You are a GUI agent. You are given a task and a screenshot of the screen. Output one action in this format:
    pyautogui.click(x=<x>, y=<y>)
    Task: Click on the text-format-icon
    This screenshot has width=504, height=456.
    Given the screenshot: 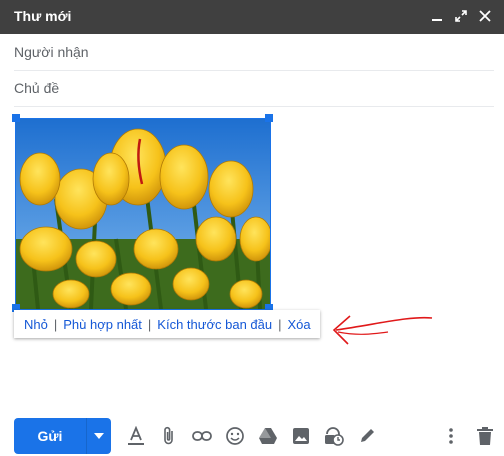 What is the action you would take?
    pyautogui.click(x=136, y=436)
    